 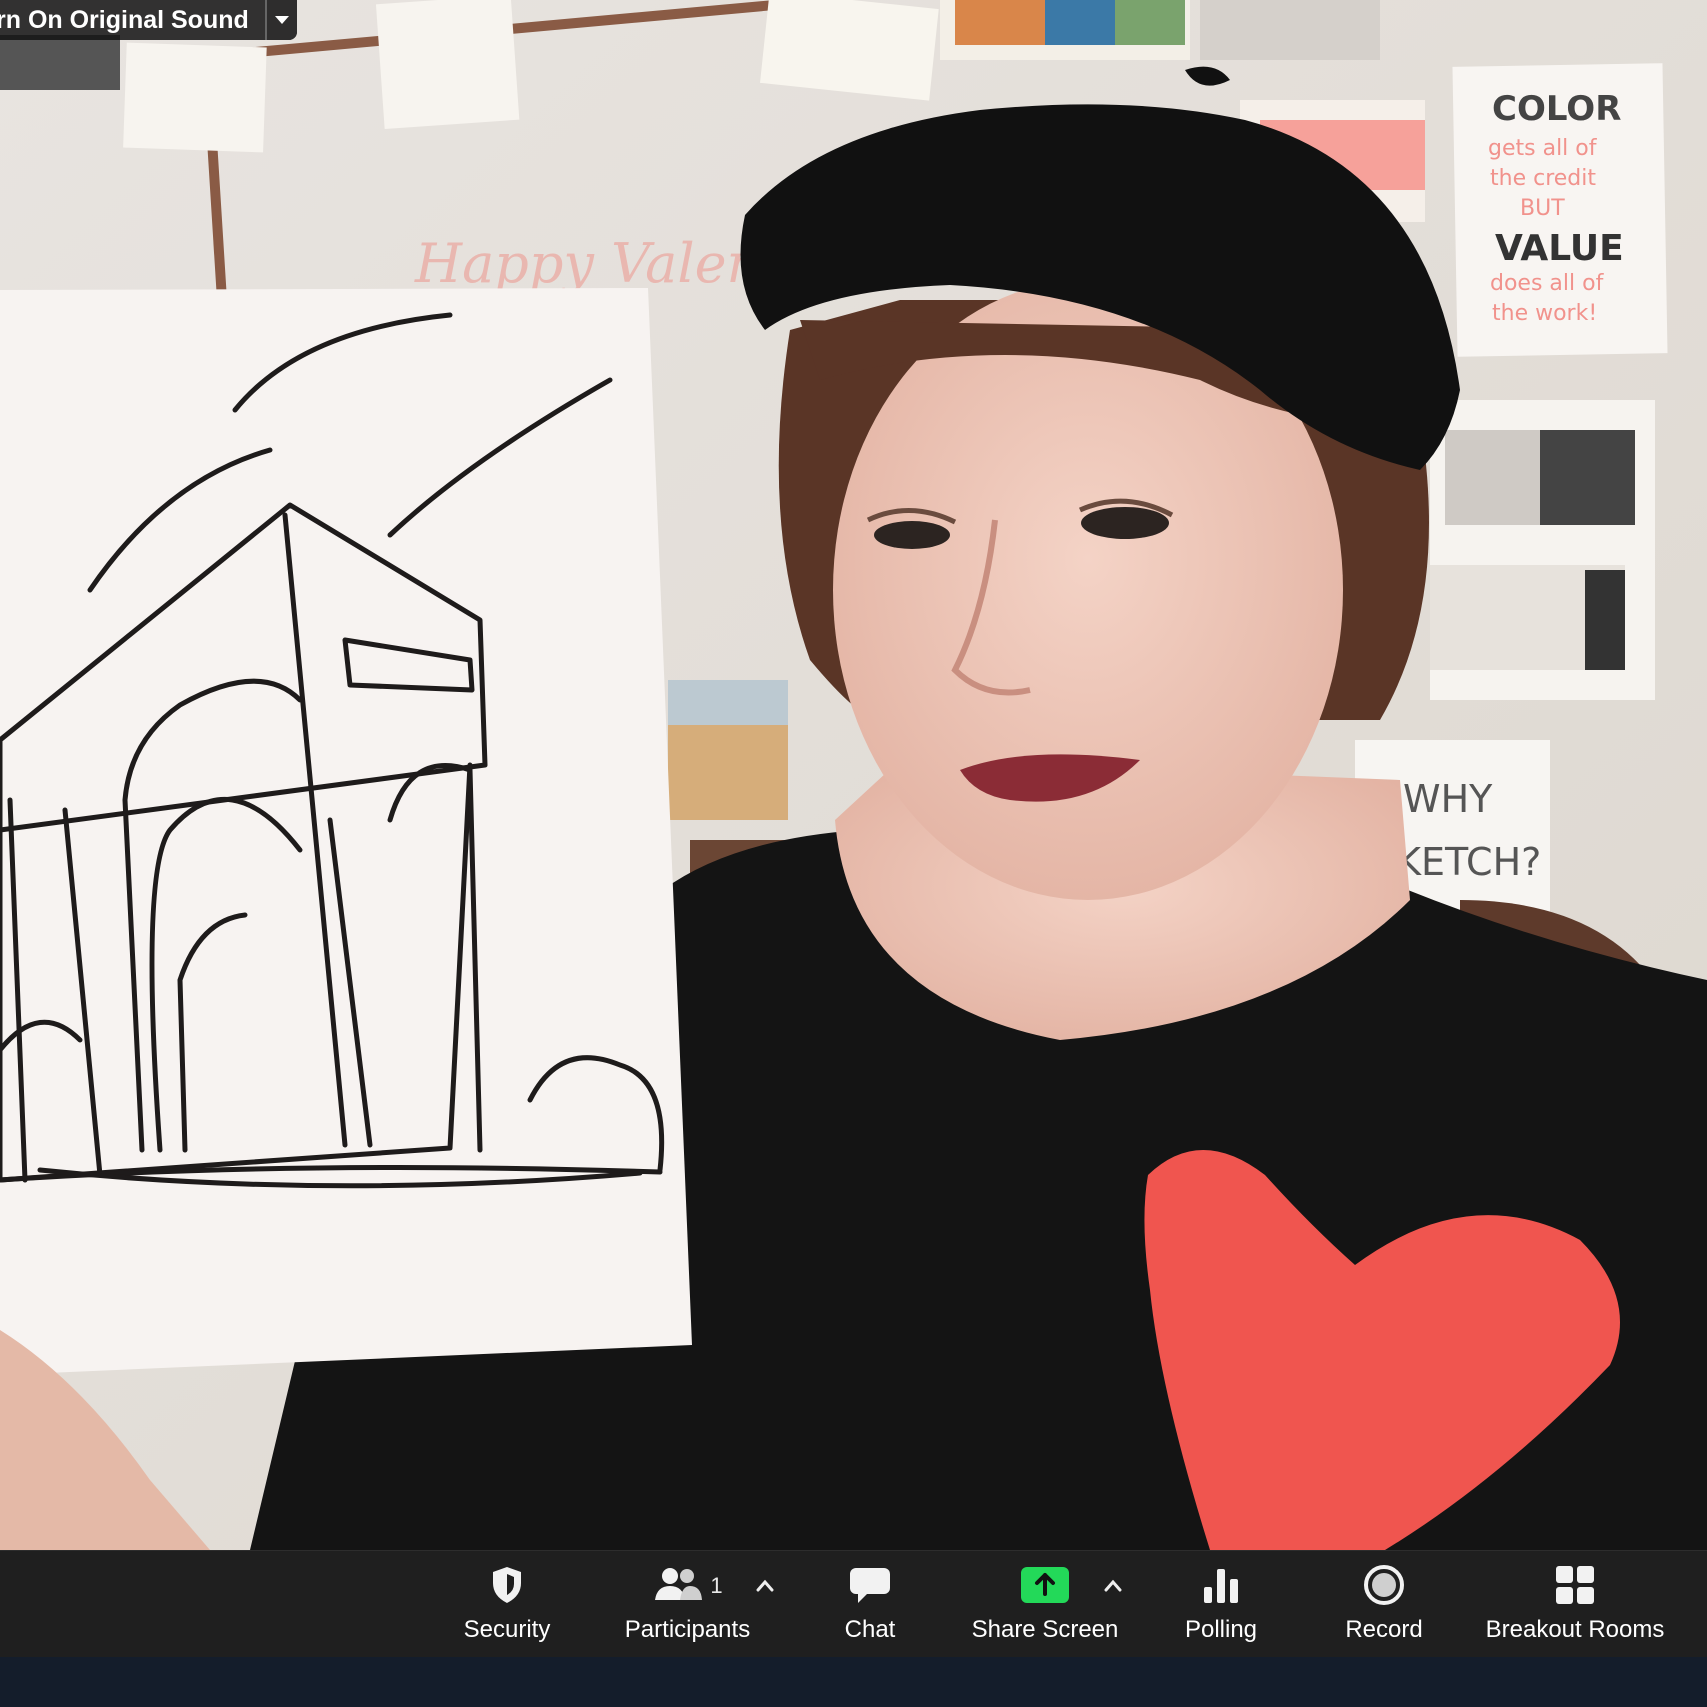 I want to click on grid-icon, so click(x=1575, y=1585).